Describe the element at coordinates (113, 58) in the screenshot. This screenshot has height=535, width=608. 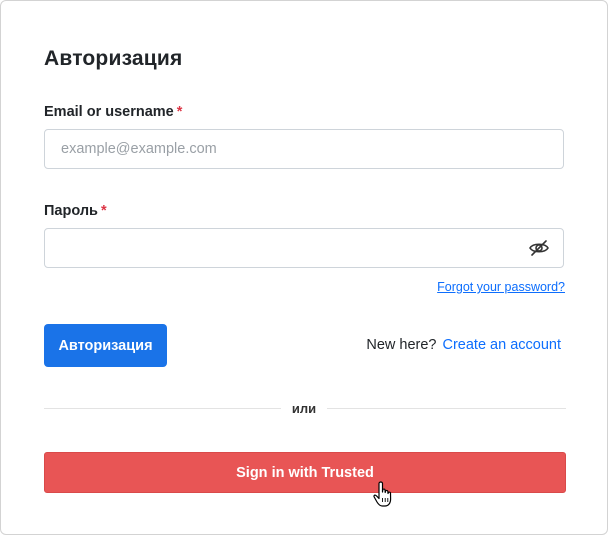
I see `page-title: Авторизация` at that location.